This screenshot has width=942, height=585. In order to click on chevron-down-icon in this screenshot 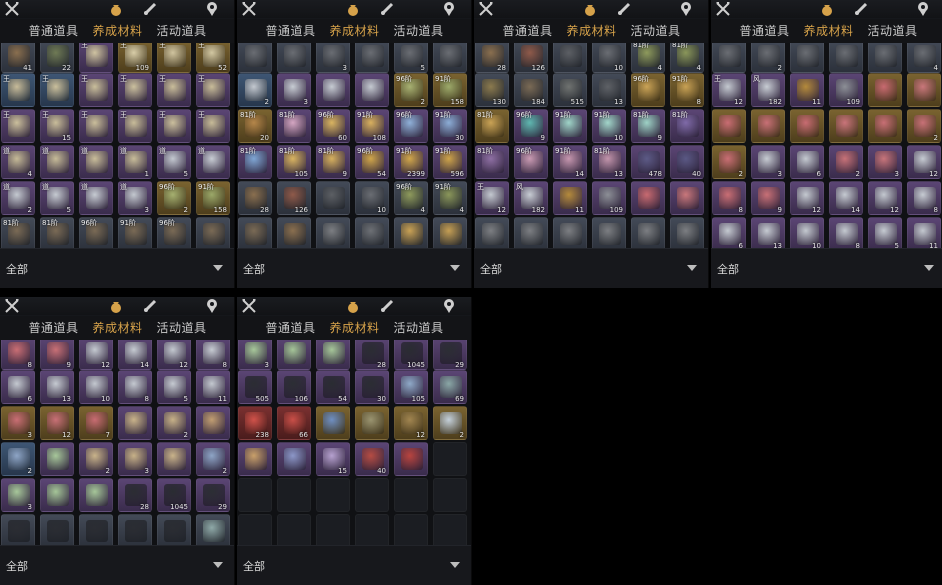, I will do `click(455, 268)`.